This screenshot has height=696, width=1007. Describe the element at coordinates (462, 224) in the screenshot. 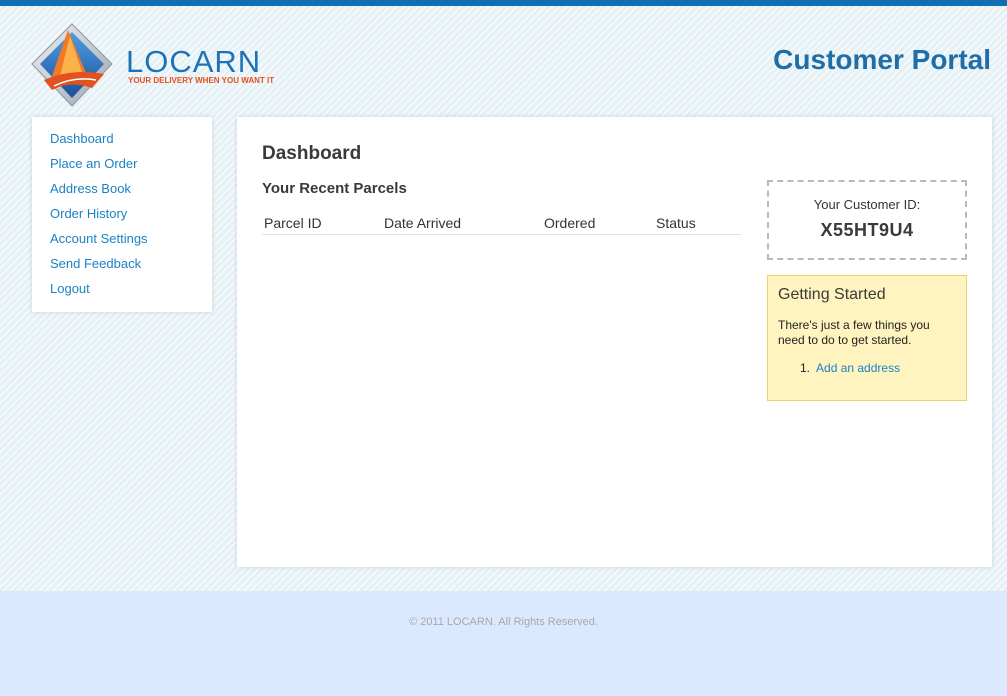

I see `column-date-arrived: Date Arrived` at that location.